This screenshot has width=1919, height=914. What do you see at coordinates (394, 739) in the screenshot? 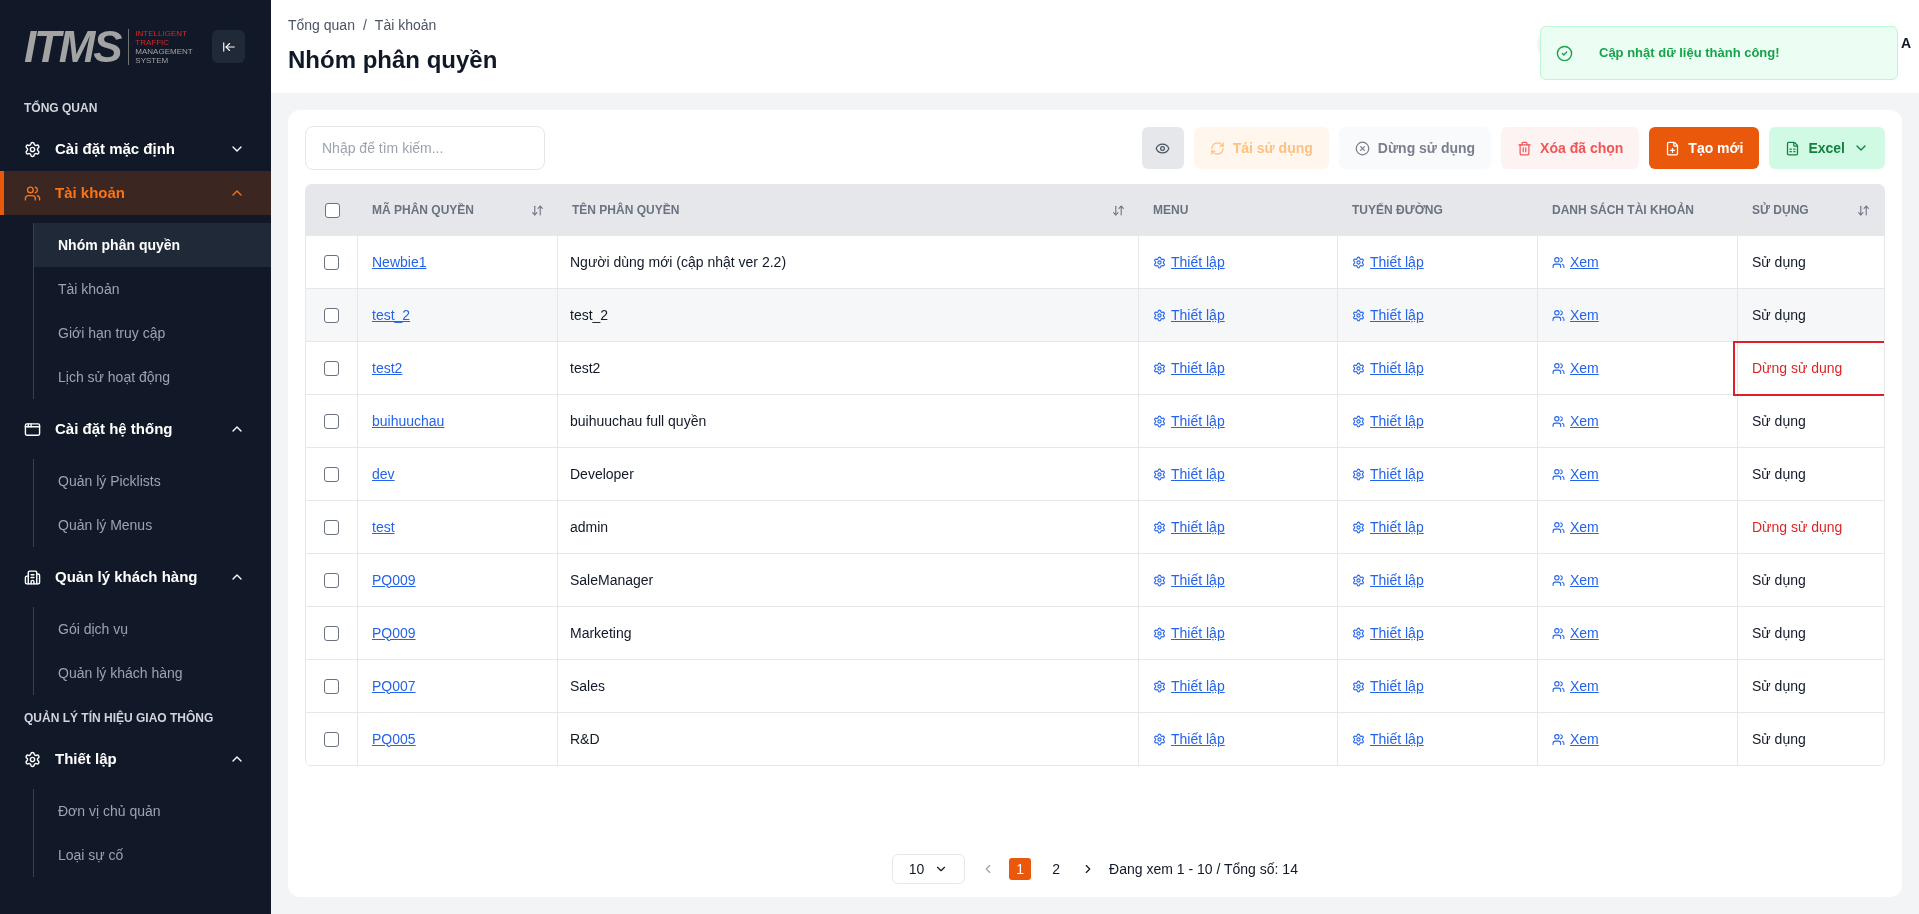
I see `code-link: PQ005` at bounding box center [394, 739].